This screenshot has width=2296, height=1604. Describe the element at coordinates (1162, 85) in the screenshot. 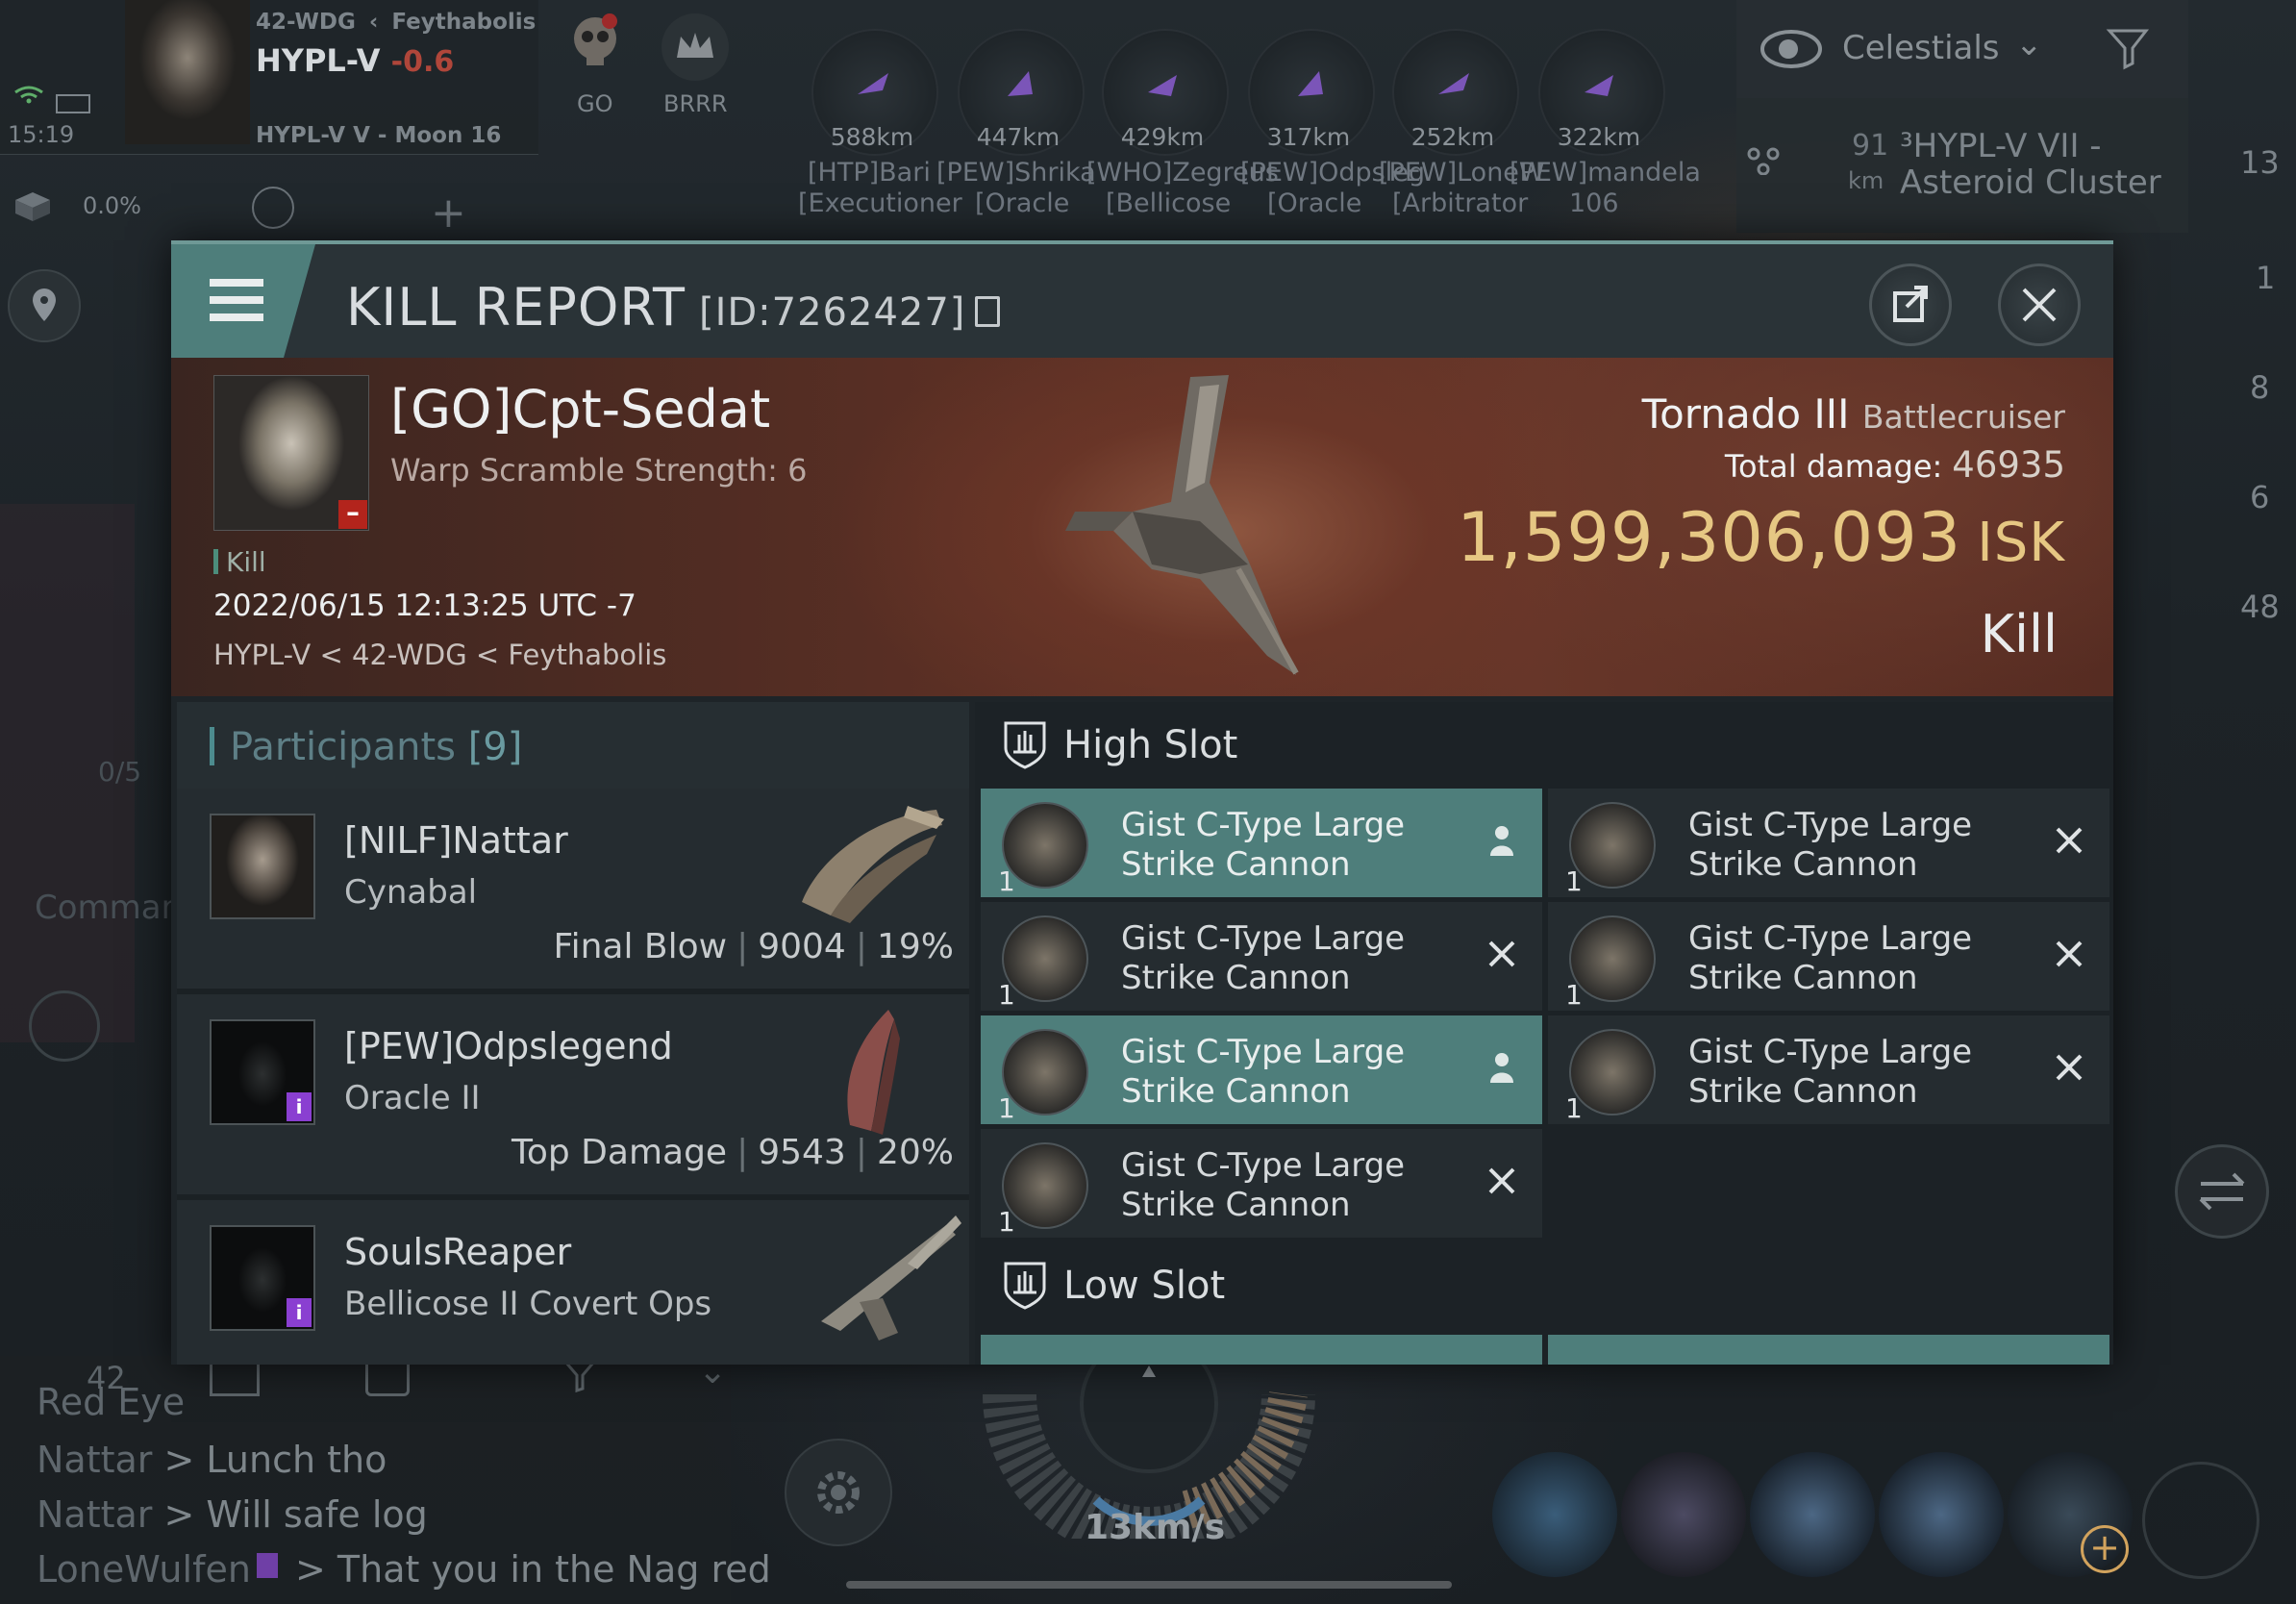

I see `ship-icon` at that location.